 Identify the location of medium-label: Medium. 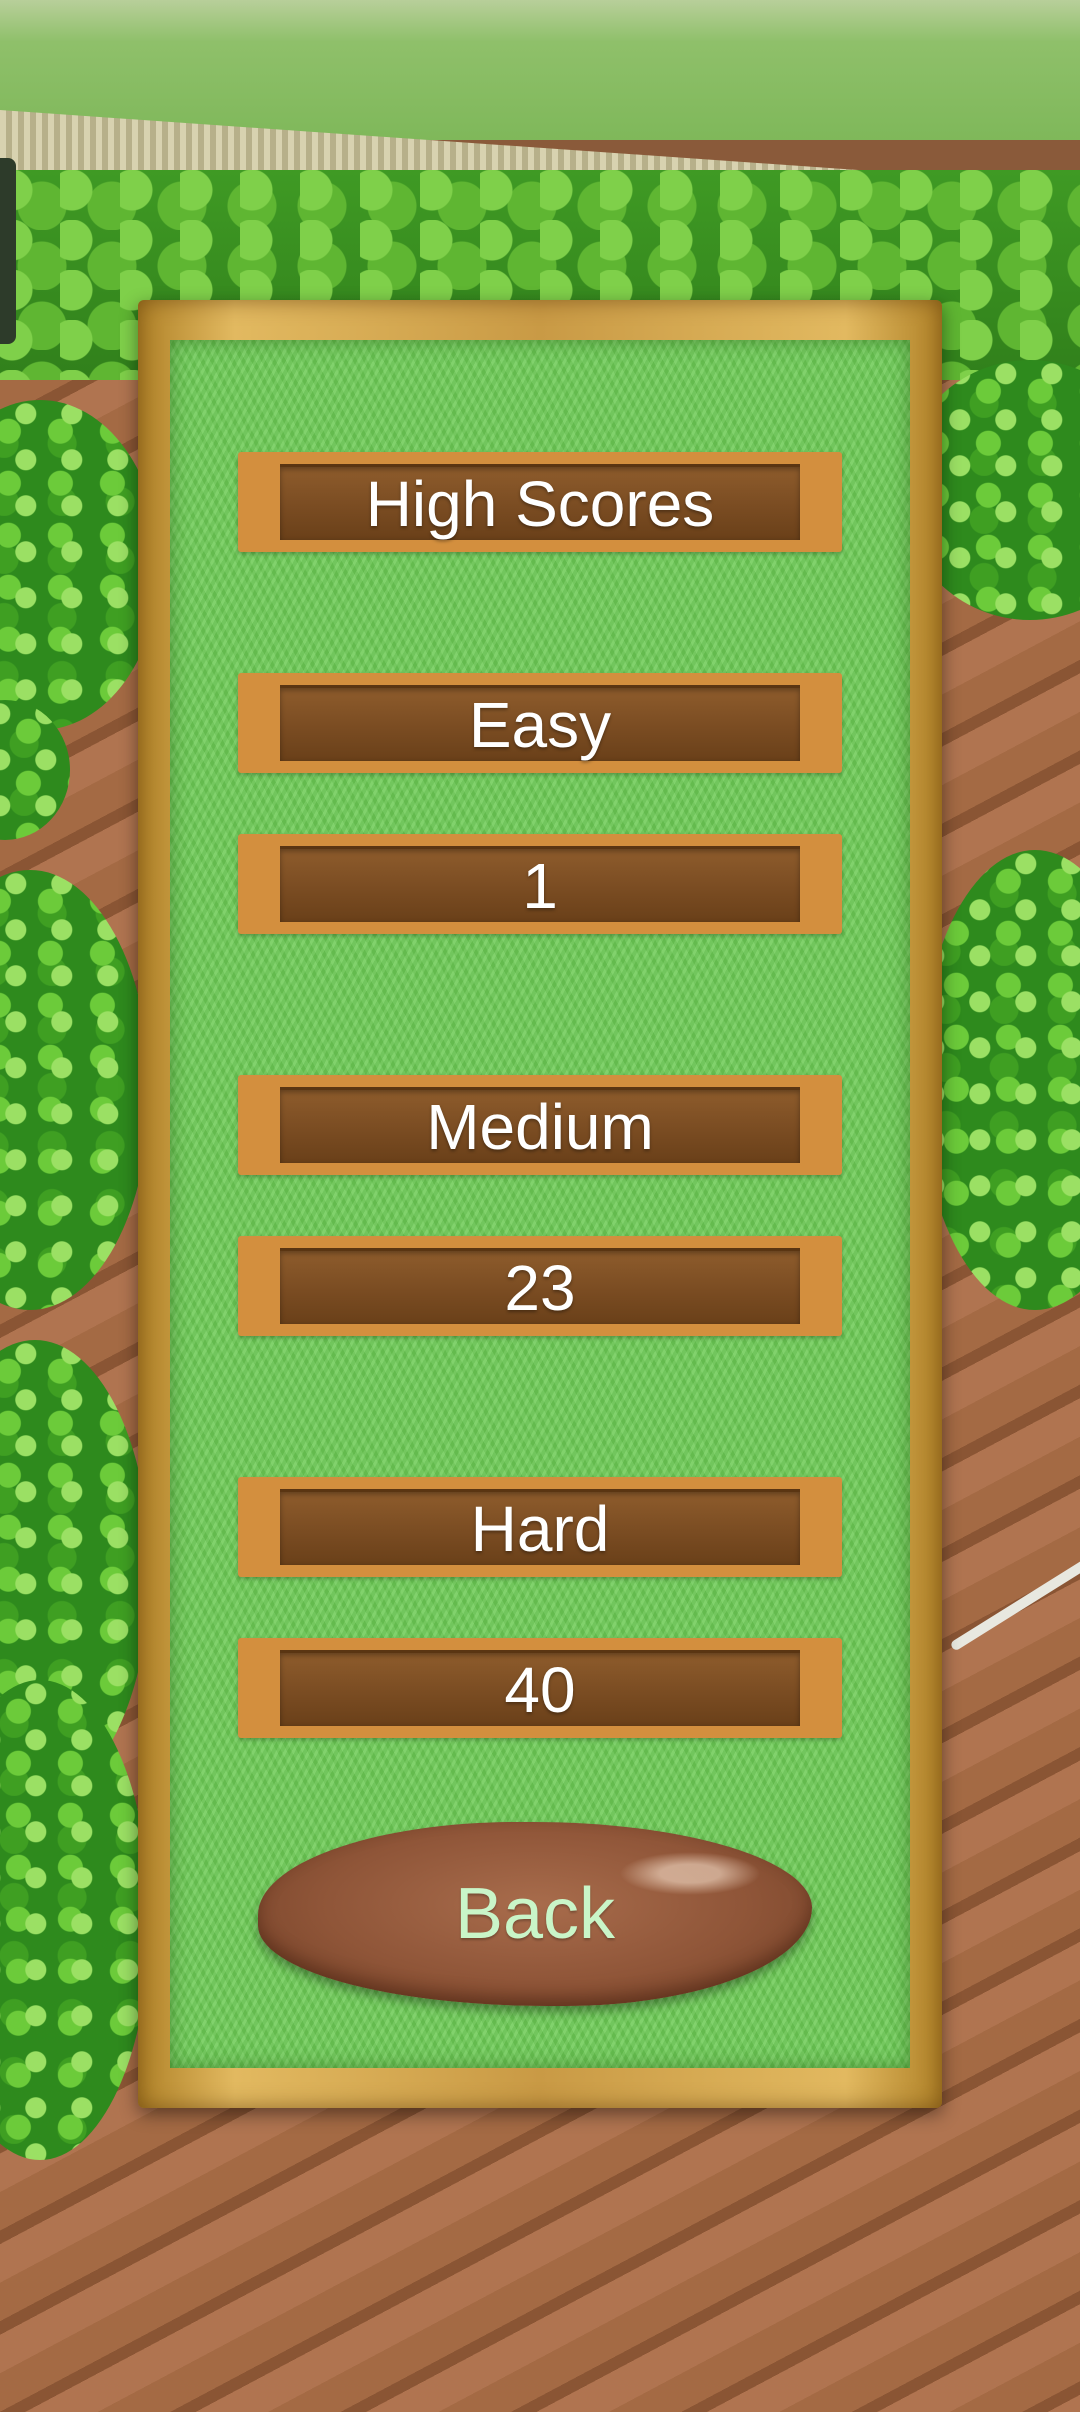
(540, 1126).